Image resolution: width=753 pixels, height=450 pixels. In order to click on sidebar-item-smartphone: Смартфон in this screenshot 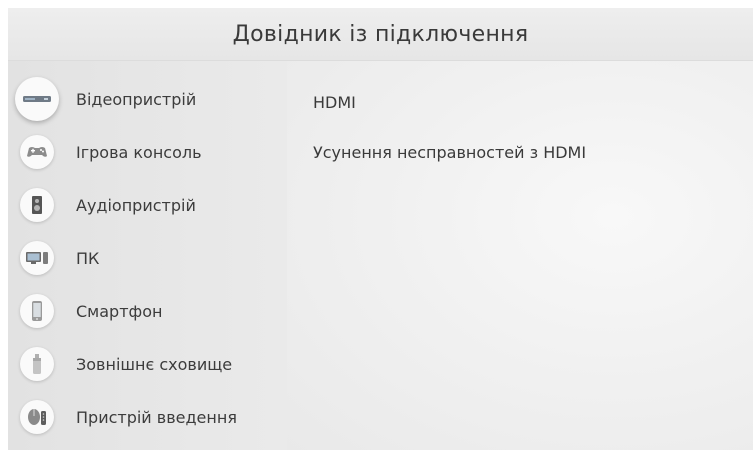, I will do `click(151, 311)`.